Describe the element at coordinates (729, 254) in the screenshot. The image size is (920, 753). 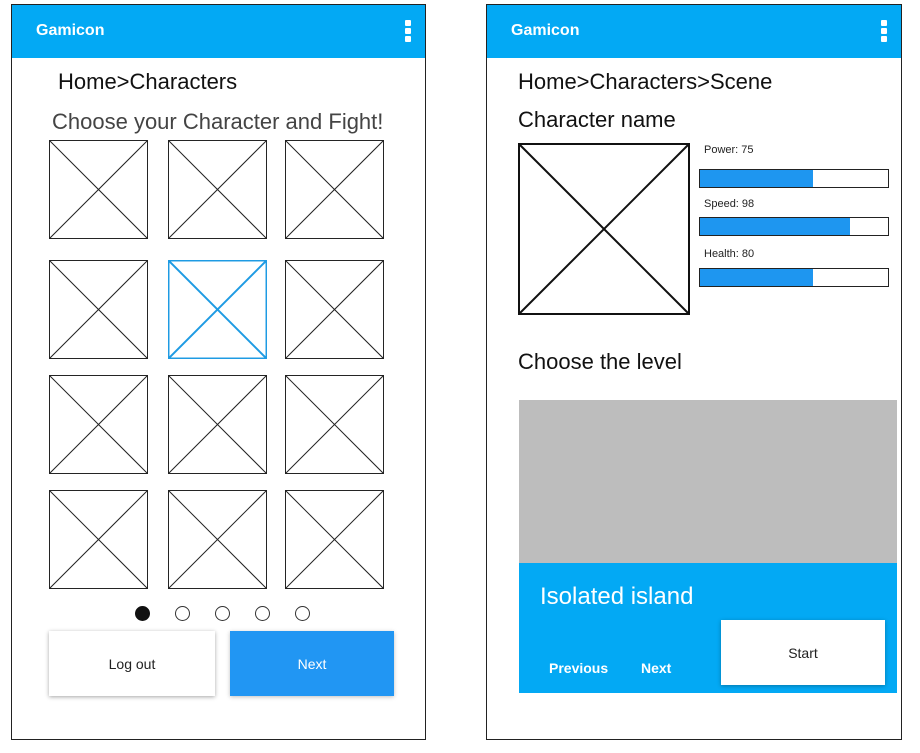
I see `health-label: Health: 80` at that location.